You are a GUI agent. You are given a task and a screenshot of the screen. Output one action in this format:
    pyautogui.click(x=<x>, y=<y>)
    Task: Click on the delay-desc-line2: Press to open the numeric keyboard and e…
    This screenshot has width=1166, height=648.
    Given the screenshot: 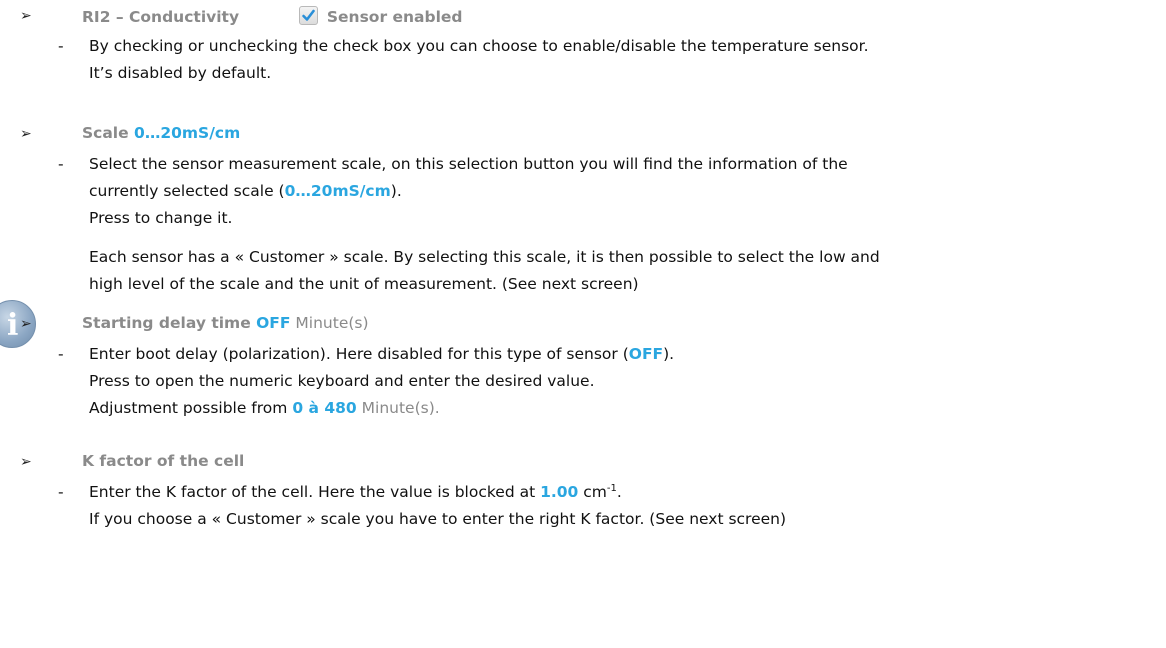 What is the action you would take?
    pyautogui.click(x=342, y=381)
    